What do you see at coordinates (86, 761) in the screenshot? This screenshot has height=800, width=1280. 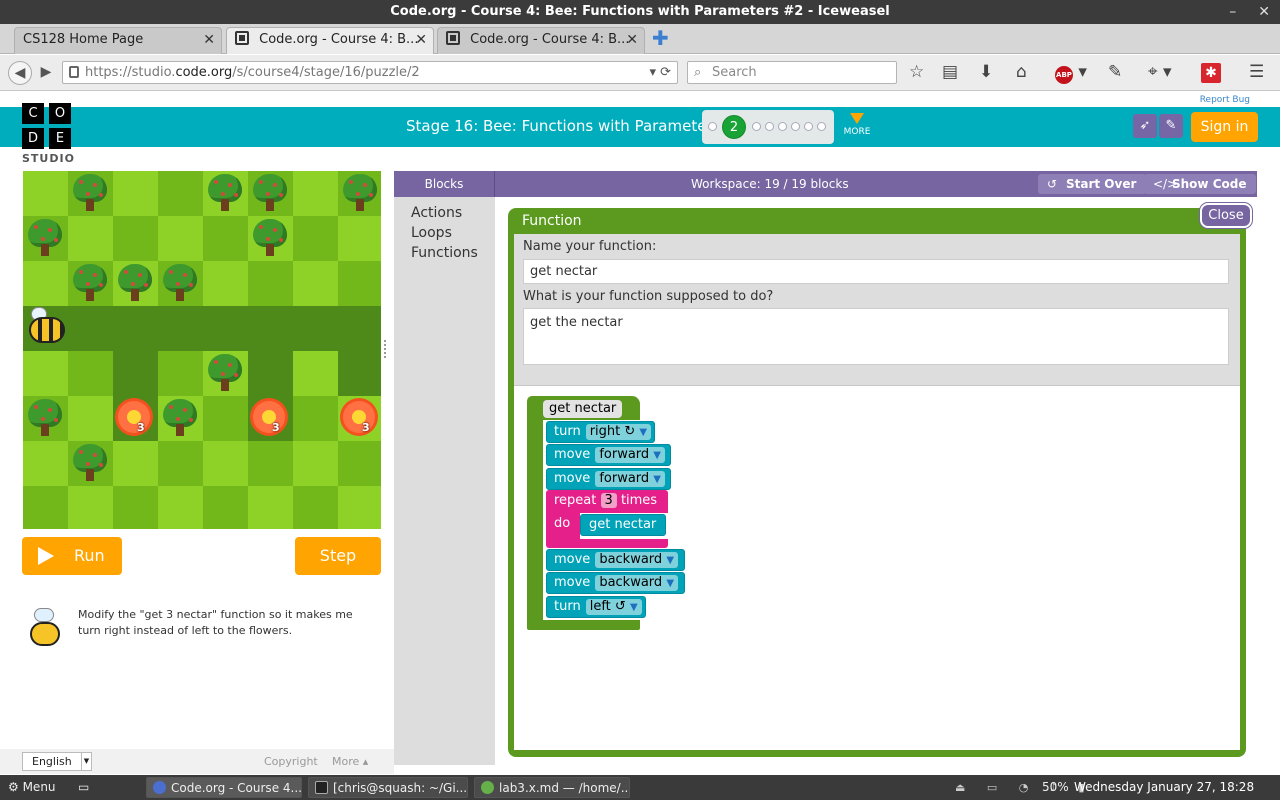 I see `chevron-down-icon: ▼` at bounding box center [86, 761].